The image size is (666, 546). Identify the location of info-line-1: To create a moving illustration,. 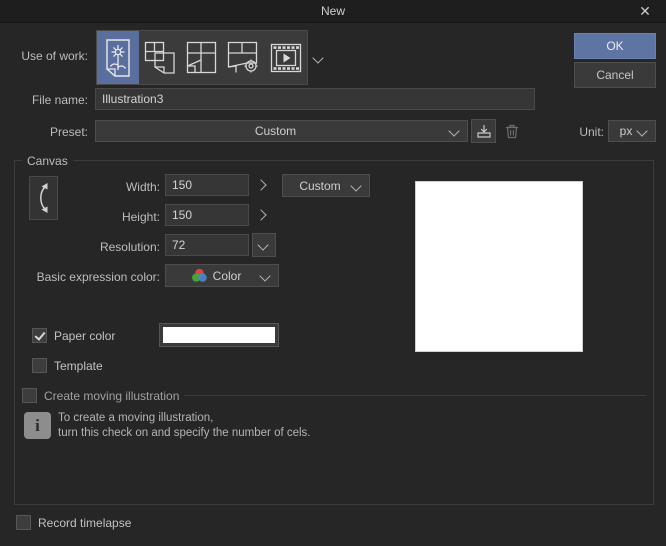
(136, 418).